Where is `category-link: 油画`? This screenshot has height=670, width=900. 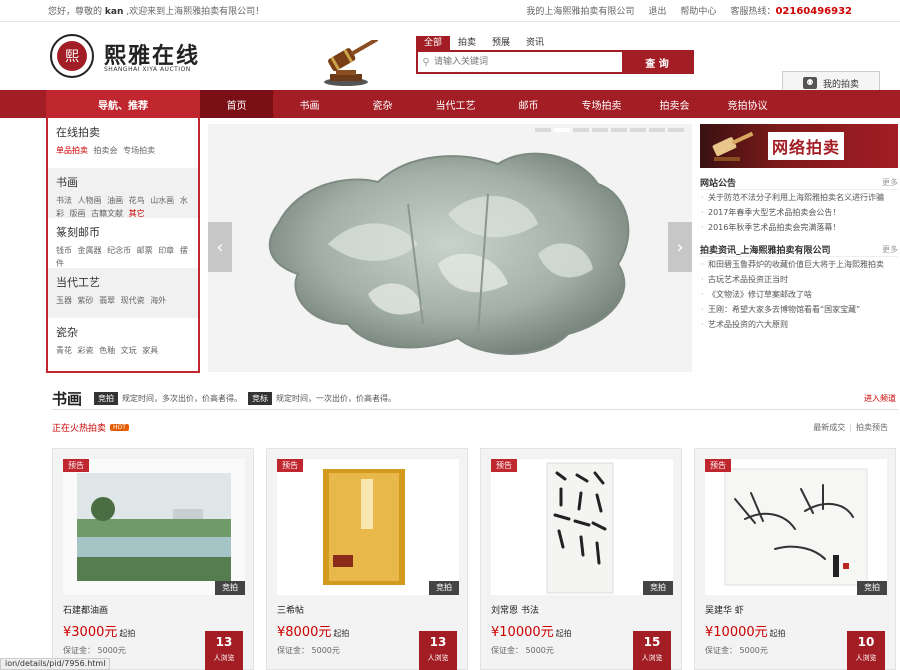
category-link: 油画 is located at coordinates (115, 200).